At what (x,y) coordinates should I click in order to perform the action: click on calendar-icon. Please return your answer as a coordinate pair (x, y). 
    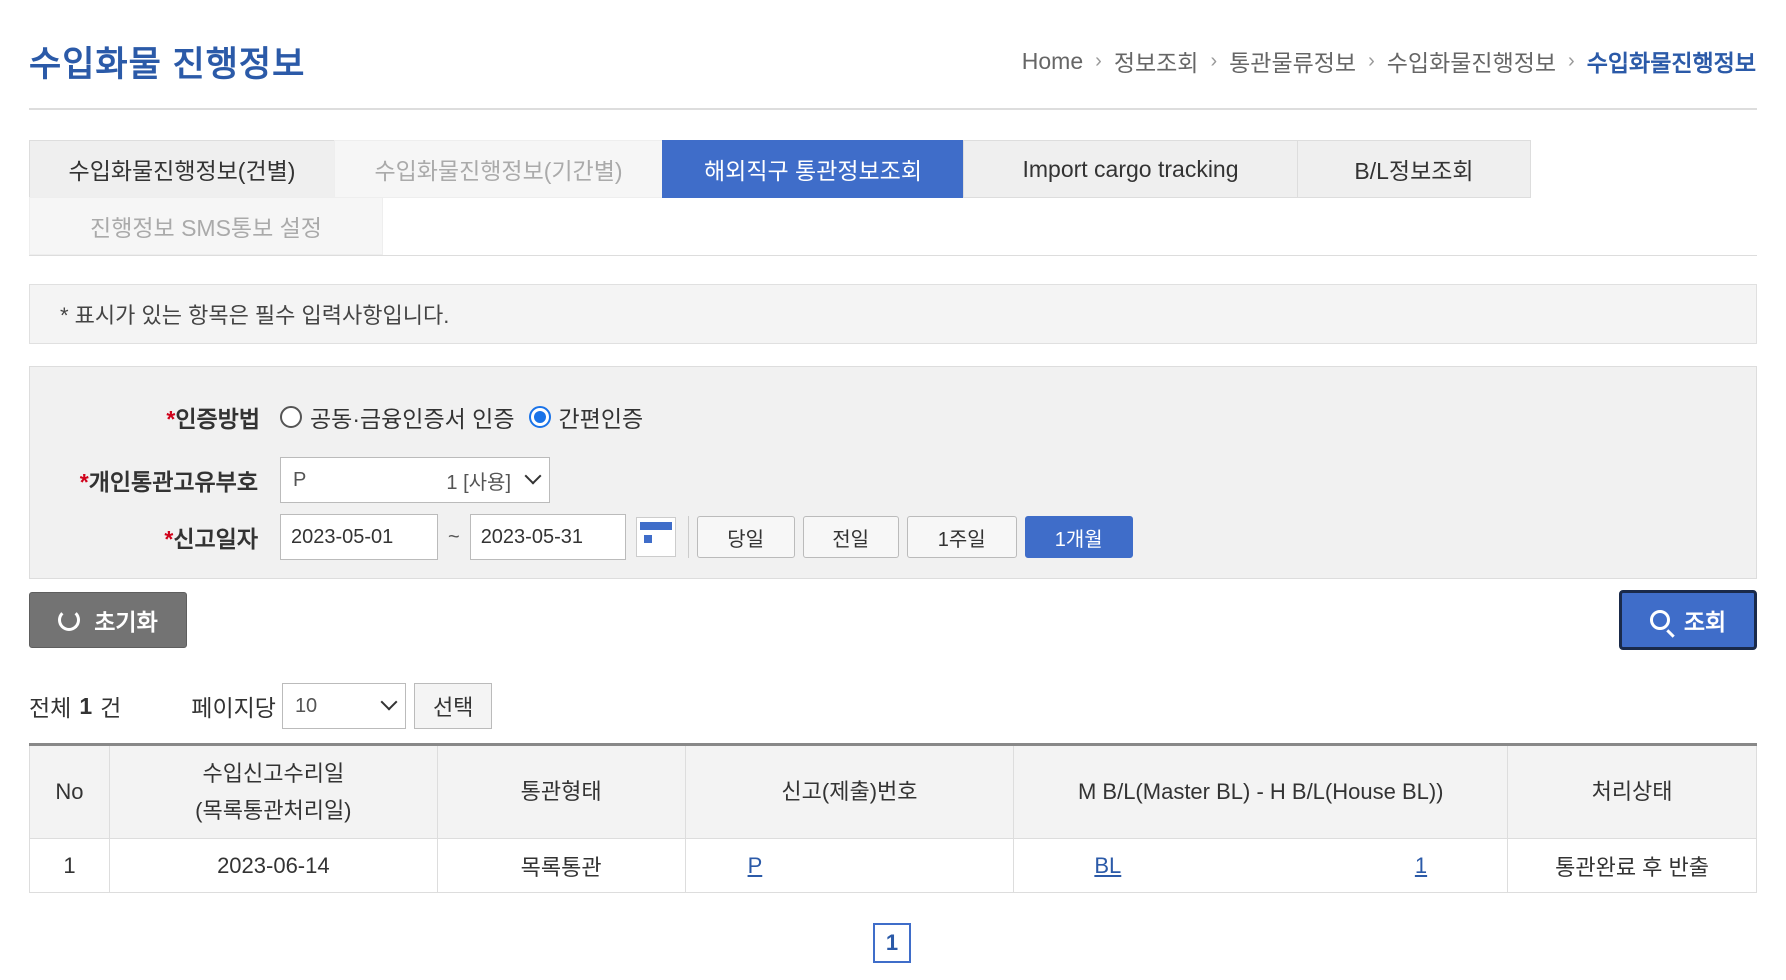
    Looking at the image, I should click on (655, 537).